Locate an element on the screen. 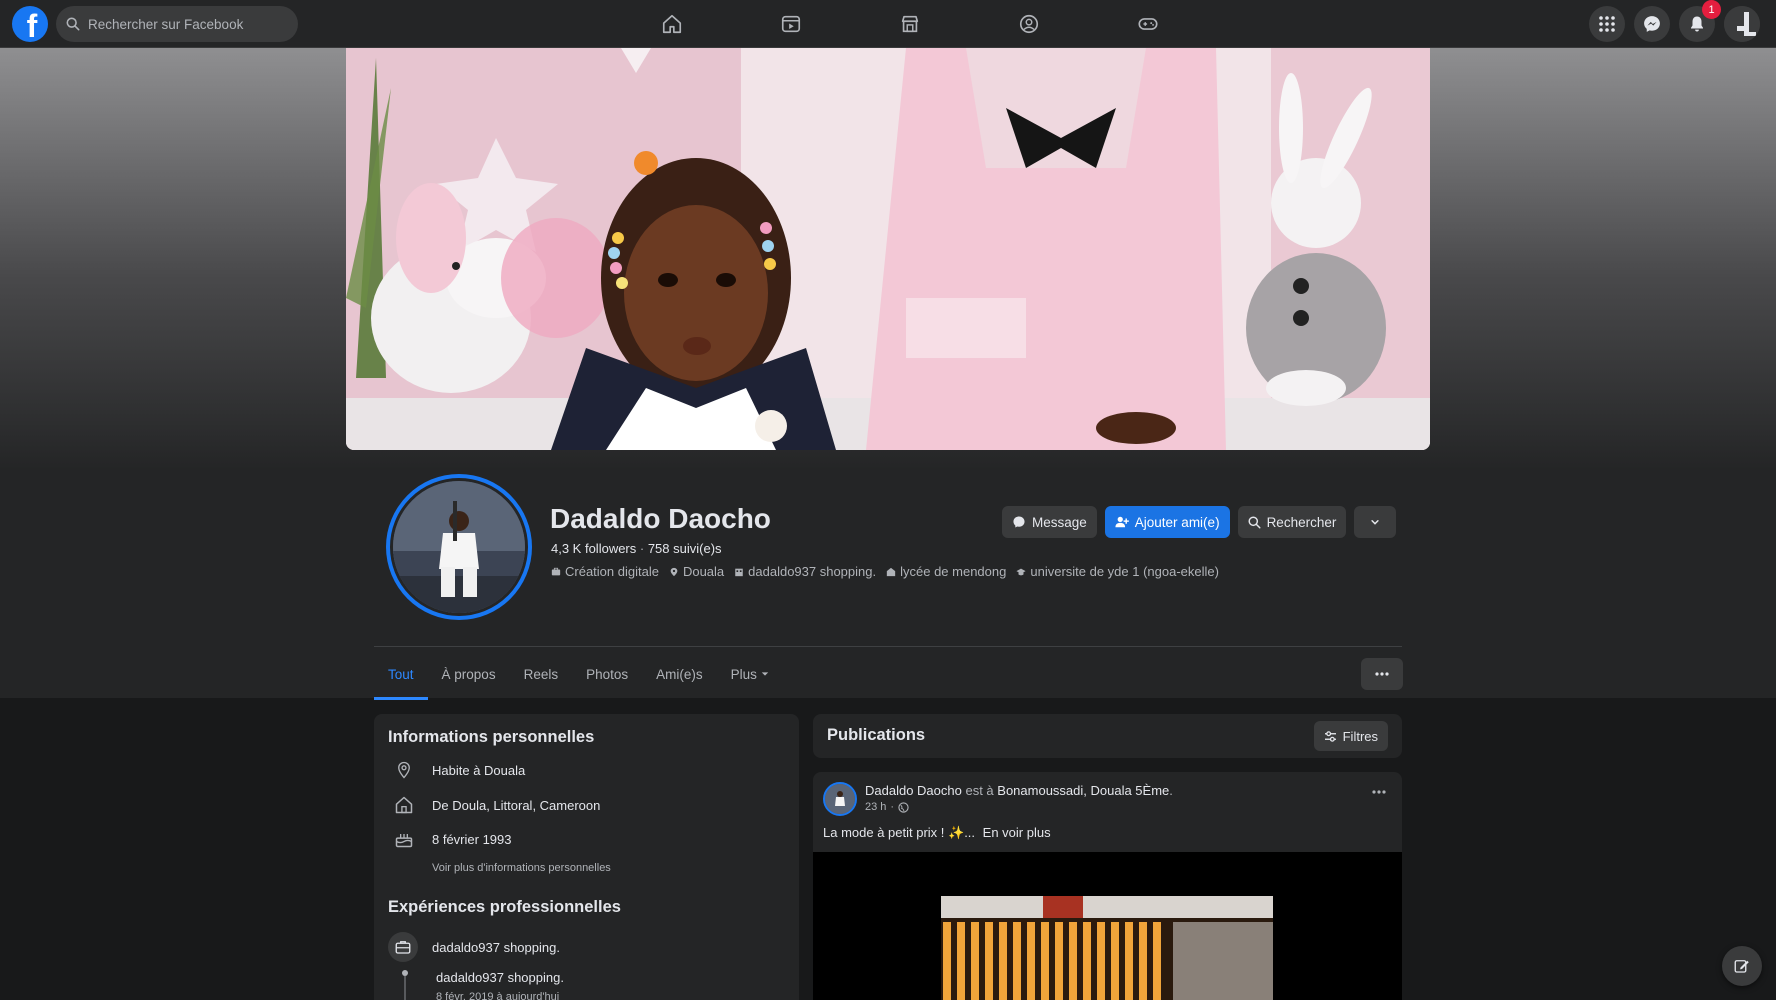  info-text: 8 février 1993 is located at coordinates (472, 839).